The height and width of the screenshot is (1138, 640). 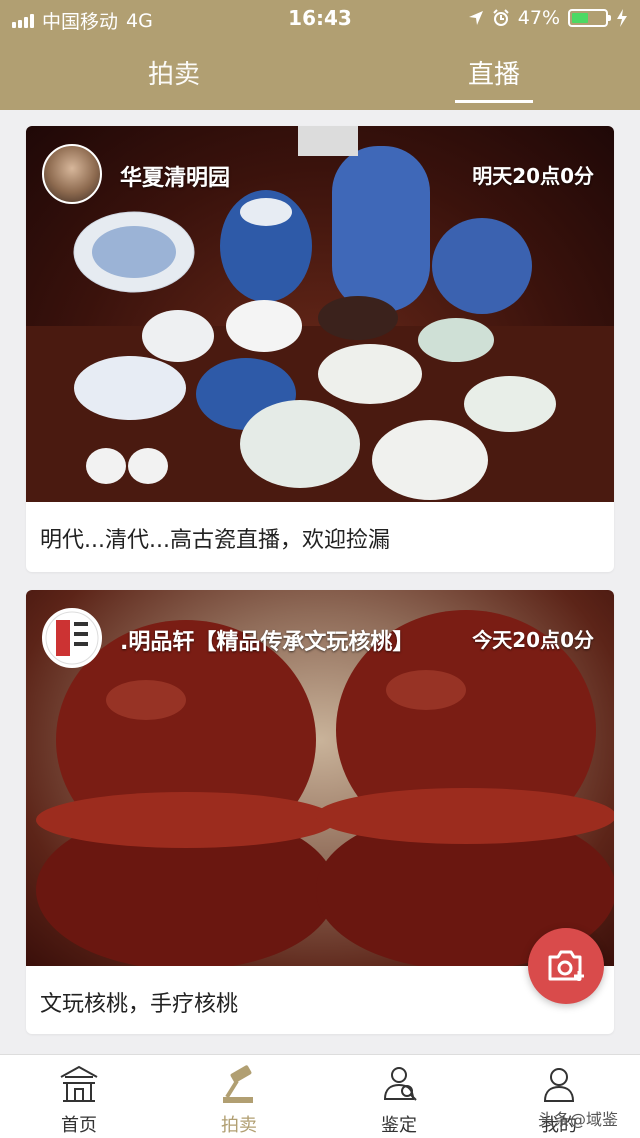 I want to click on tab-auction-bottom: 拍卖, so click(x=239, y=1100).